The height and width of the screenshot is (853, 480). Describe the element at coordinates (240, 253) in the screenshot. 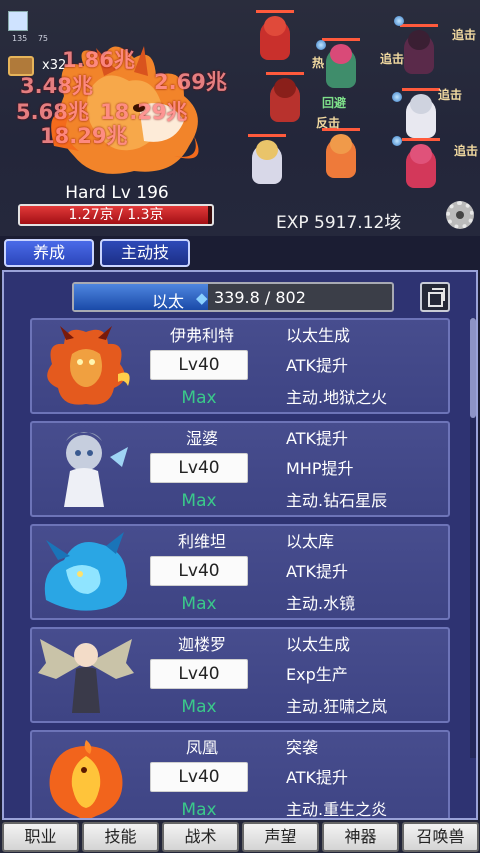

I see `tab-bar: 养成 主动技` at that location.